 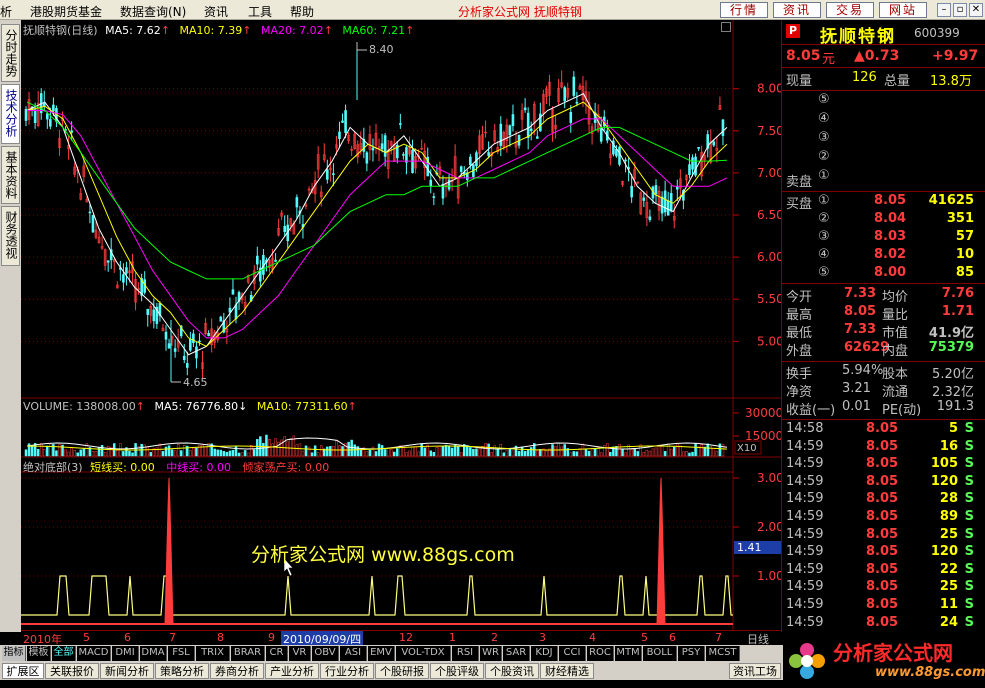 I want to click on indicator-short-buy: 短线买: 0.00, so click(x=122, y=467).